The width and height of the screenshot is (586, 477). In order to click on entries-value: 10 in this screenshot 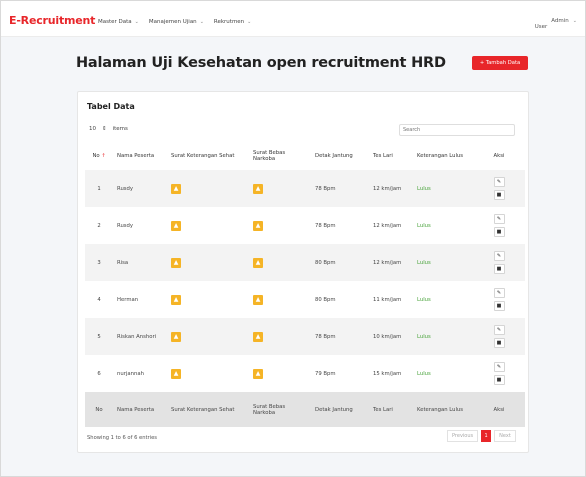, I will do `click(92, 129)`.